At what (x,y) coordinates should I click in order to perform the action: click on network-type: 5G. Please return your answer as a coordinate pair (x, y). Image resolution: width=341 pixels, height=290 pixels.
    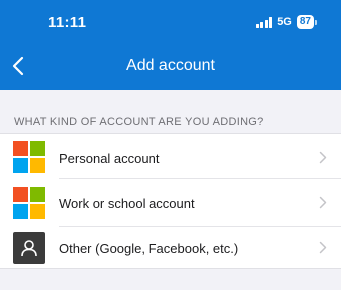
    Looking at the image, I should click on (284, 22).